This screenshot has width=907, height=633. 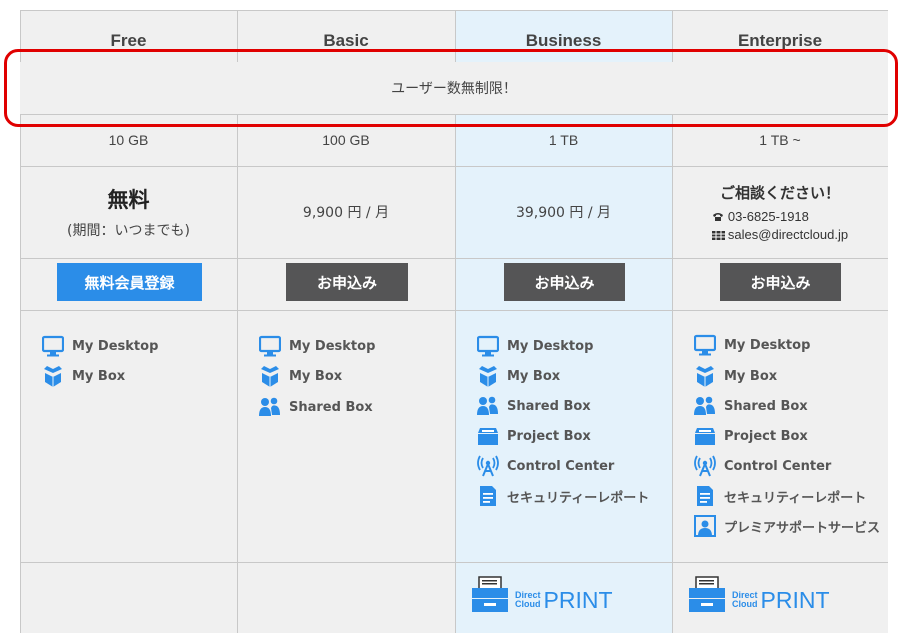 What do you see at coordinates (802, 528) in the screenshot?
I see `feature-label: プレミアサポートサービス` at bounding box center [802, 528].